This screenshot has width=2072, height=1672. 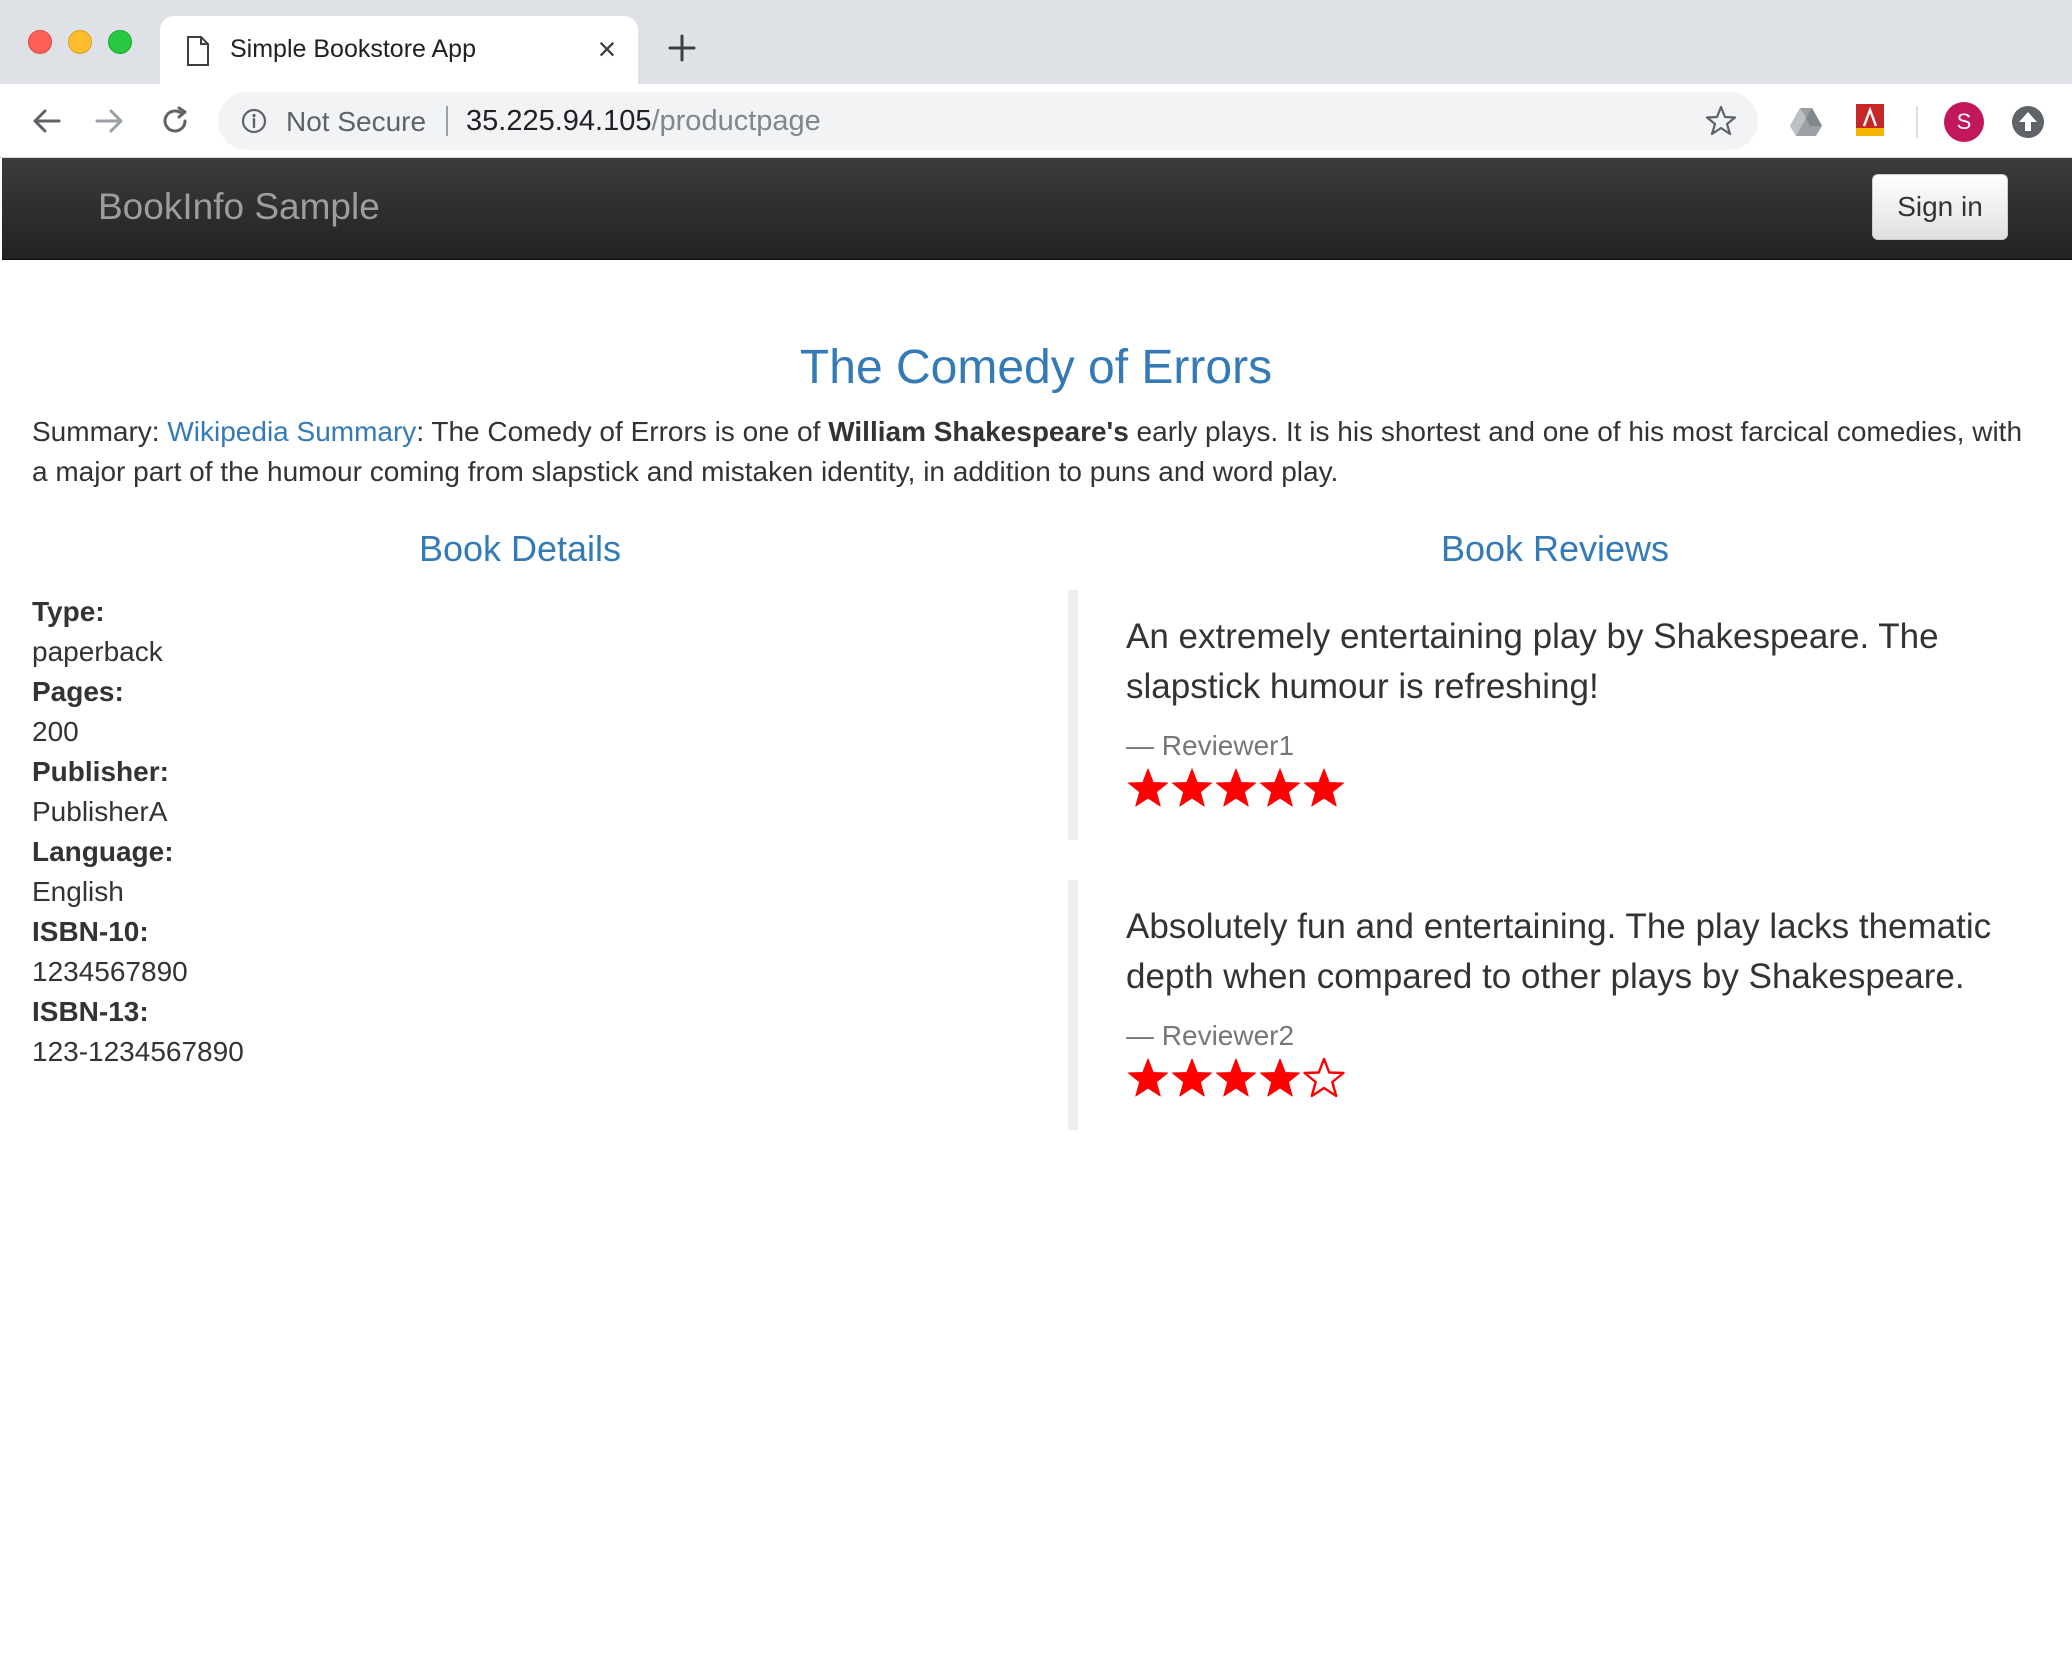 What do you see at coordinates (607, 49) in the screenshot?
I see `close-icon: ×` at bounding box center [607, 49].